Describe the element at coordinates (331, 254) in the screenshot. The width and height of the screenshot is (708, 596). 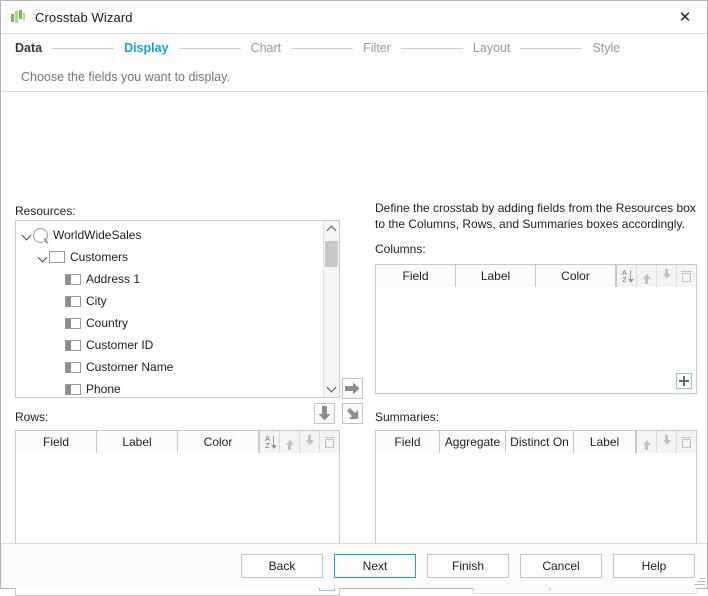
I see `scrollbar-thumb` at that location.